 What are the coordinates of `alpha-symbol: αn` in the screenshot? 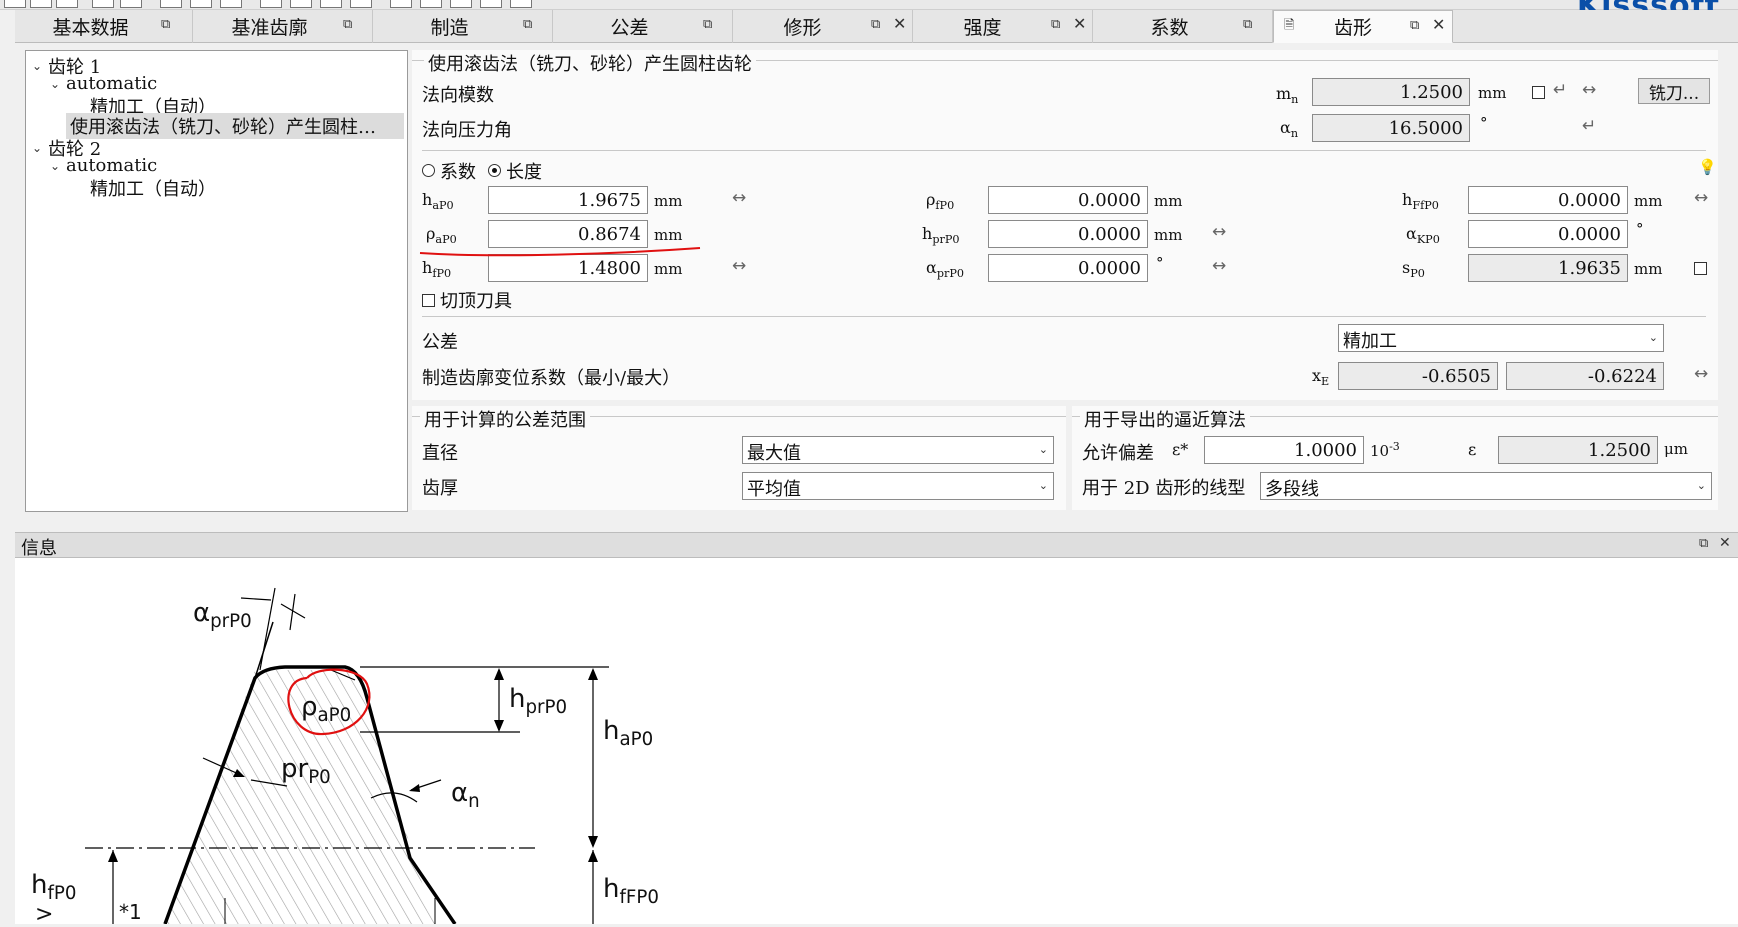 It's located at (1289, 129).